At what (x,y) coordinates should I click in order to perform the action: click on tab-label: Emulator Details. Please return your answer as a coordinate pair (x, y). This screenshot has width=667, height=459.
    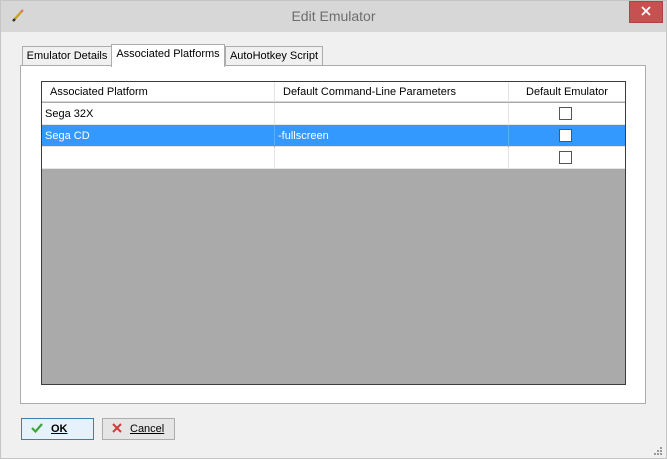
    Looking at the image, I should click on (67, 56).